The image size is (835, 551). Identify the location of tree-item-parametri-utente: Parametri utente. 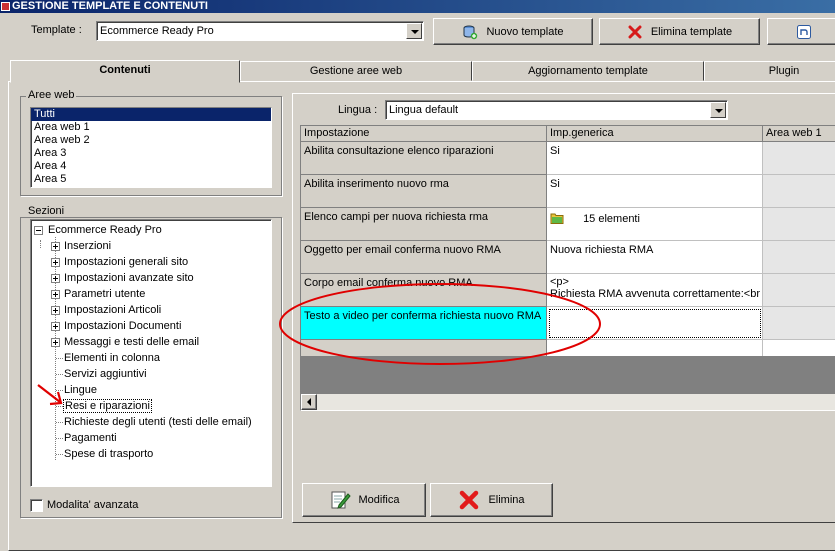
(98, 294).